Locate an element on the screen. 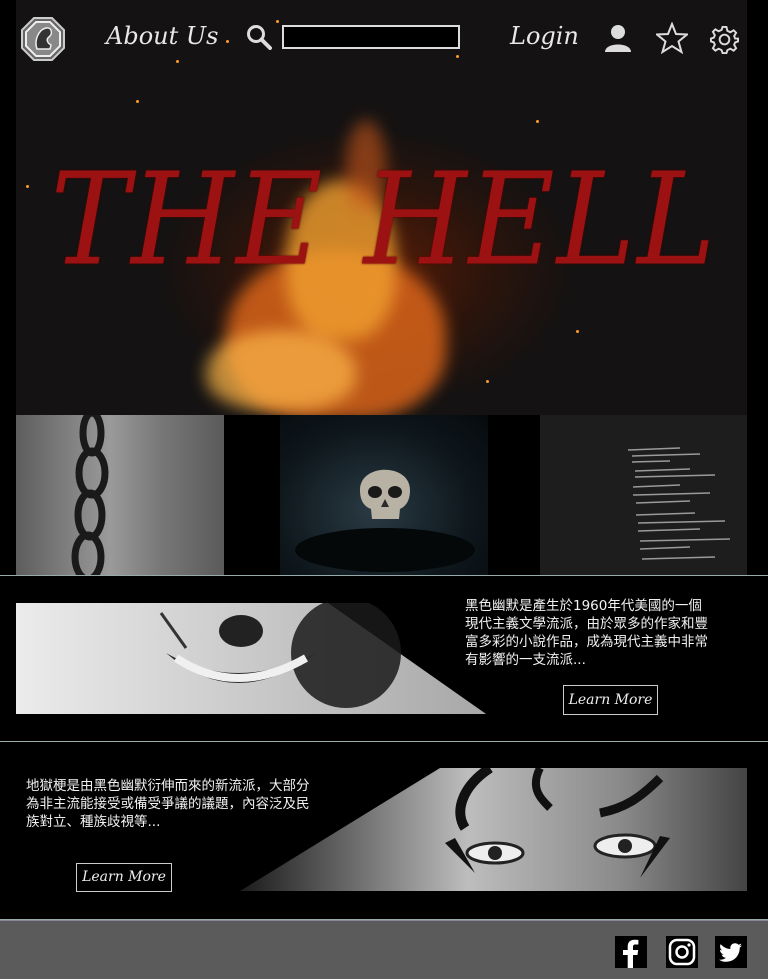 This screenshot has width=768, height=979. thumbnail-skull is located at coordinates (384, 495).